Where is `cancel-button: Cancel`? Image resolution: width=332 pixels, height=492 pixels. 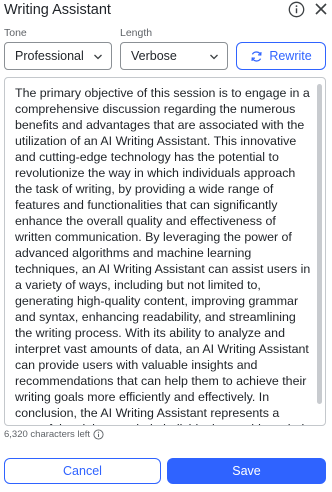
cancel-button: Cancel is located at coordinates (82, 471).